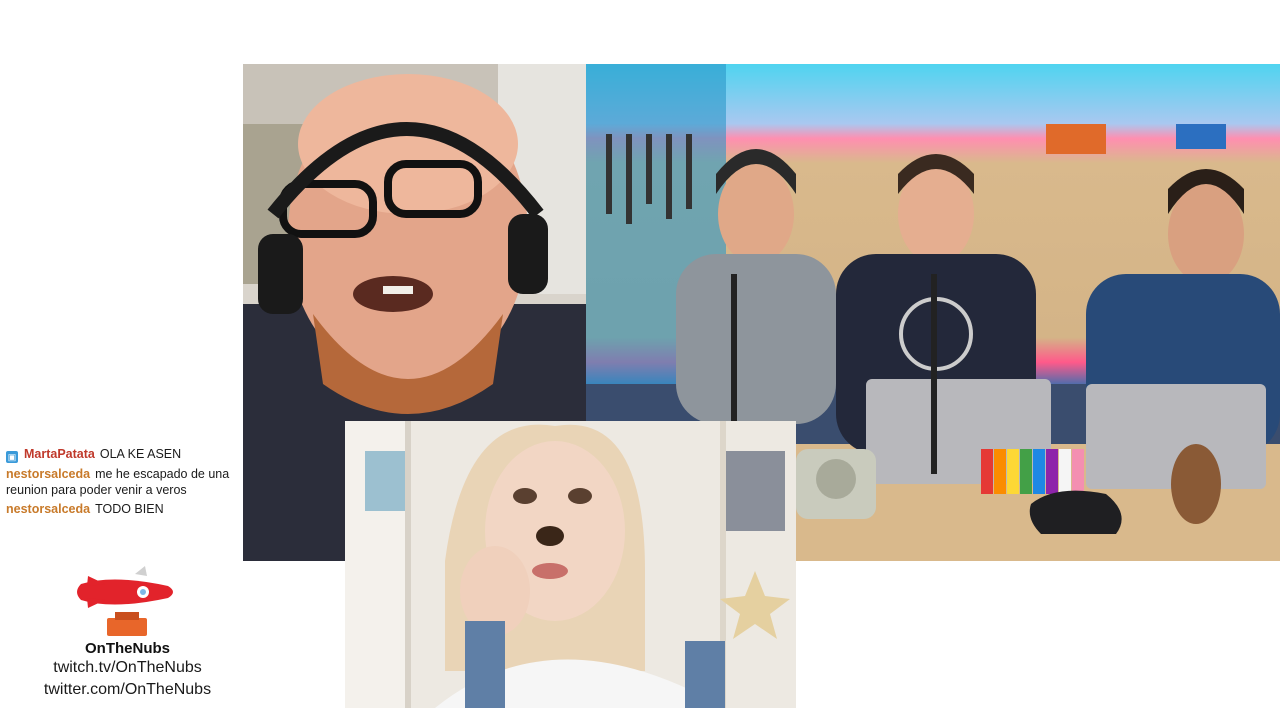 This screenshot has width=1280, height=720. I want to click on brand-name: OnTheNubs, so click(127, 648).